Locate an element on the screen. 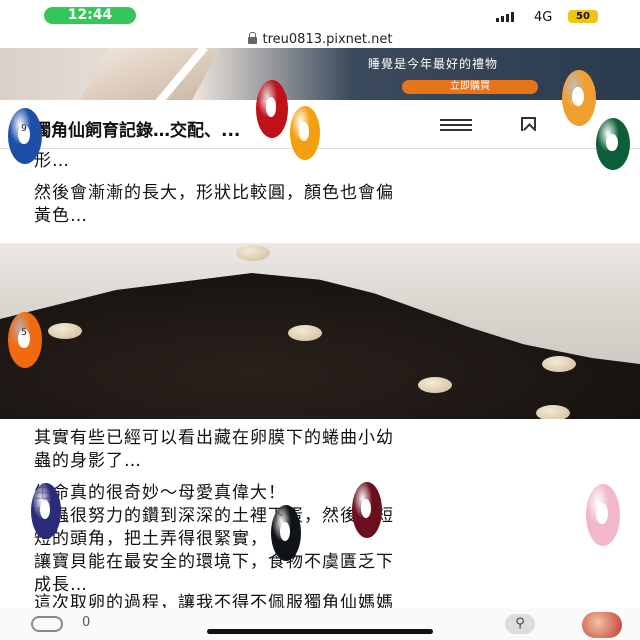 This screenshot has width=640, height=640. billiard-ball-black is located at coordinates (286, 533).